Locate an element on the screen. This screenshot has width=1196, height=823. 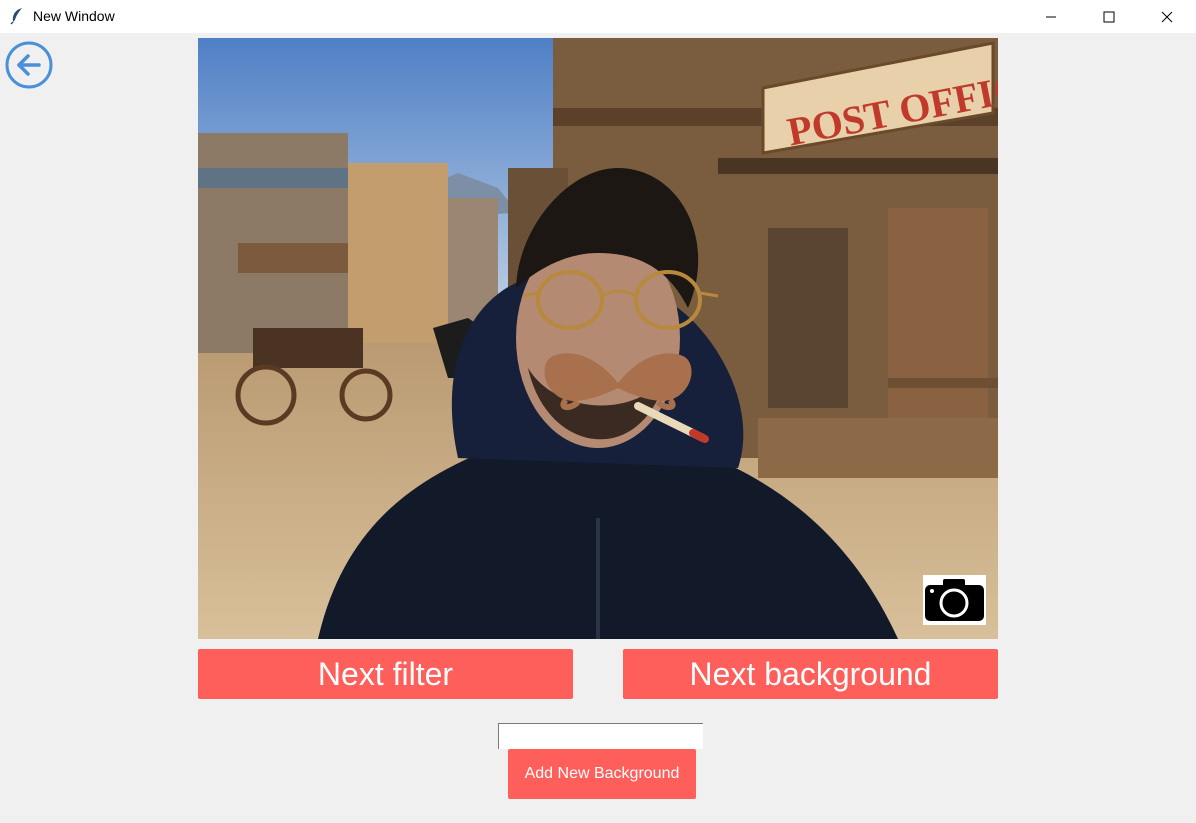
camera-icon is located at coordinates (954, 600).